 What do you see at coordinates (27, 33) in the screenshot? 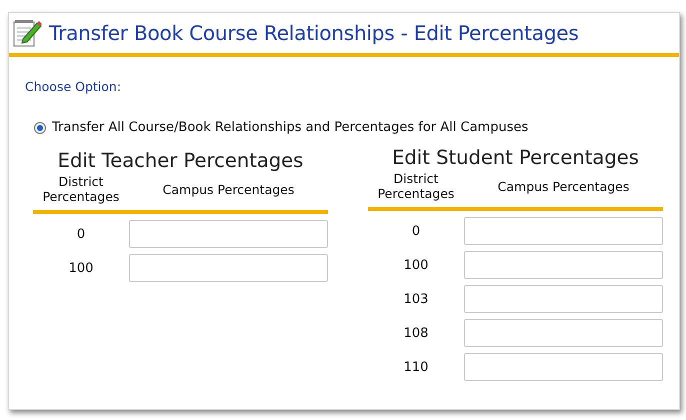
I see `notepad-pencil-icon` at bounding box center [27, 33].